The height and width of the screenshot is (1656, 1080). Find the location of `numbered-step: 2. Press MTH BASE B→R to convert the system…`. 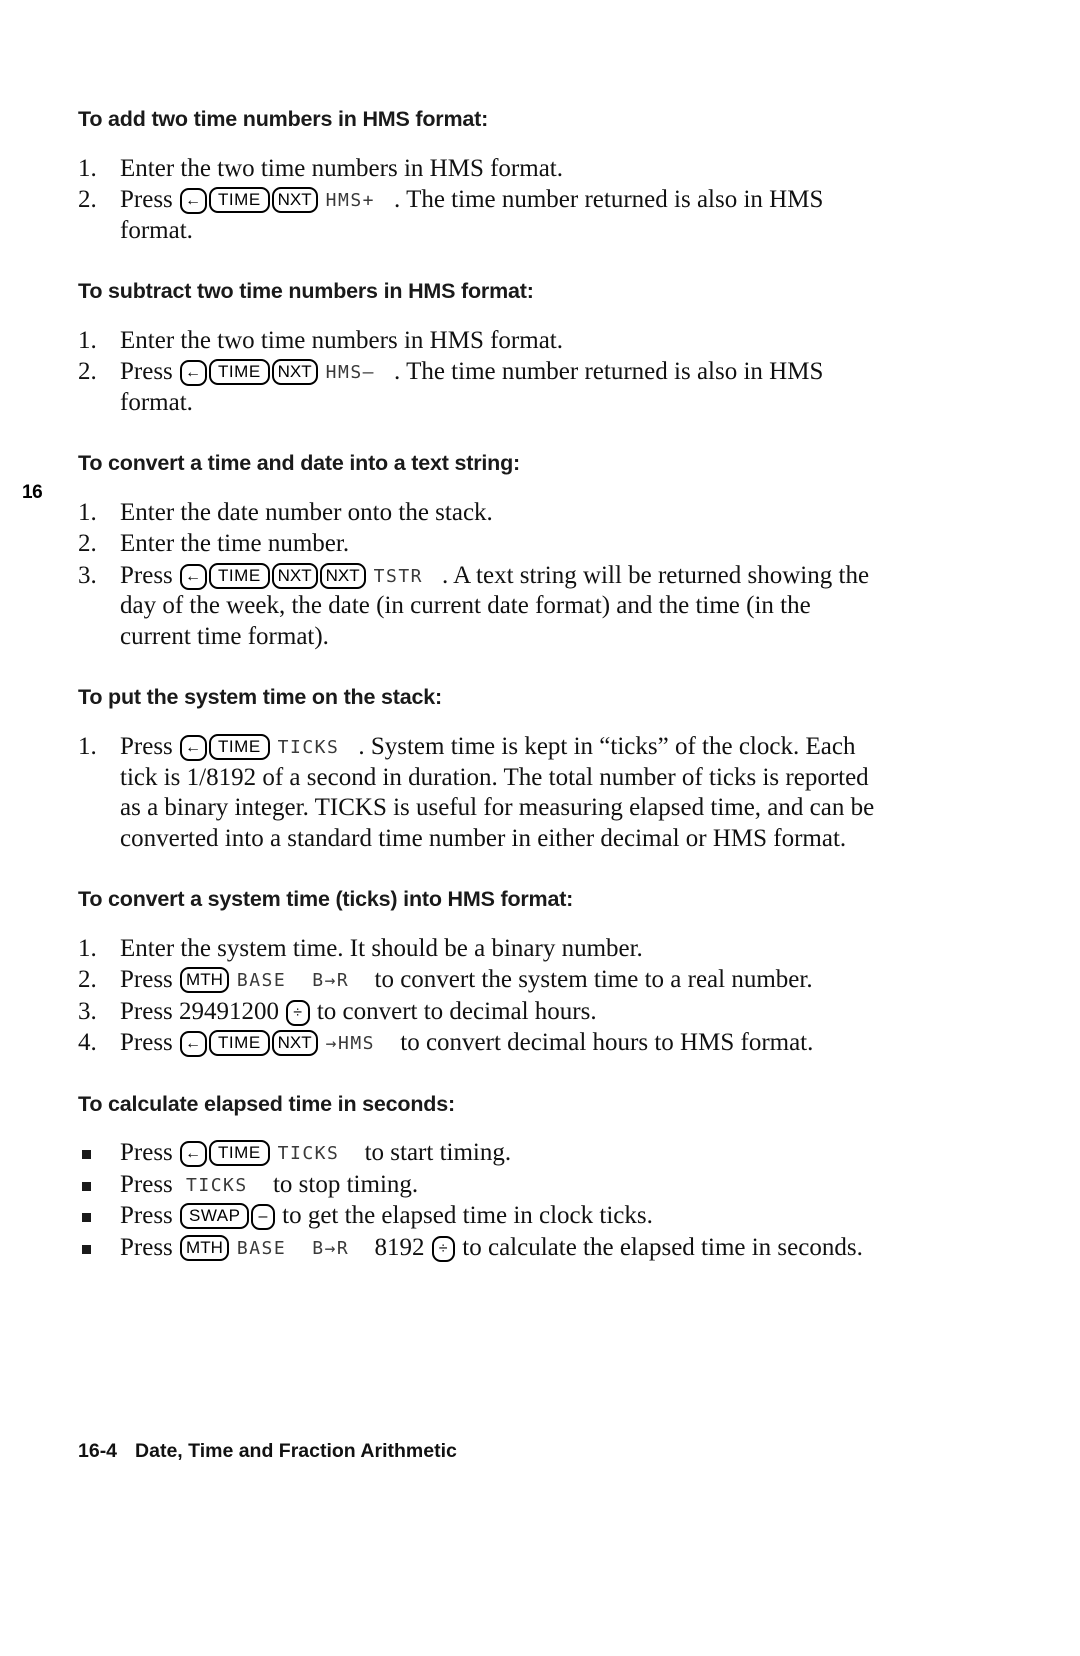

numbered-step: 2. Press MTH BASE B→R to convert the system… is located at coordinates (478, 980).